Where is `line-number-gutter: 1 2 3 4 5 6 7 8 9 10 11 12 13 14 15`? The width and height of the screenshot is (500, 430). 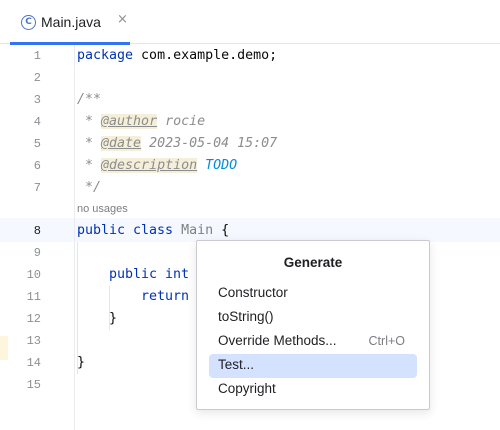
line-number-gutter: 1 2 3 4 5 6 7 8 9 10 11 12 13 14 15 is located at coordinates (32, 237).